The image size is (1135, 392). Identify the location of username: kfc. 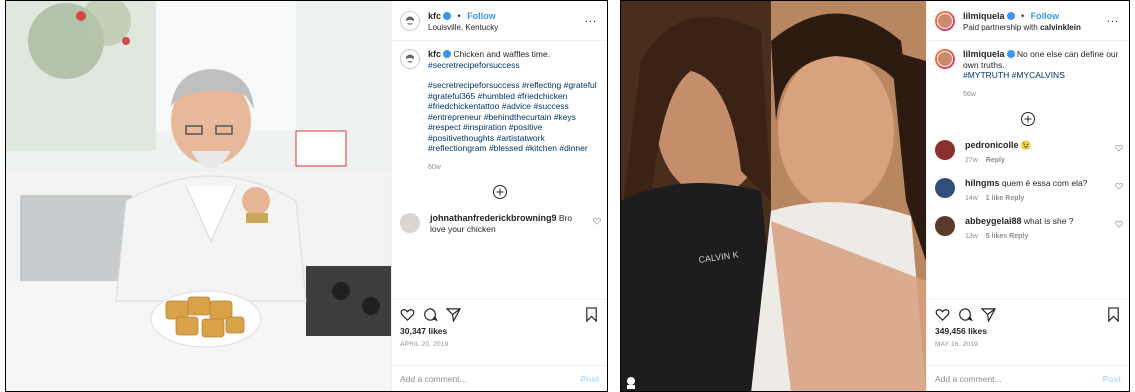
(434, 16).